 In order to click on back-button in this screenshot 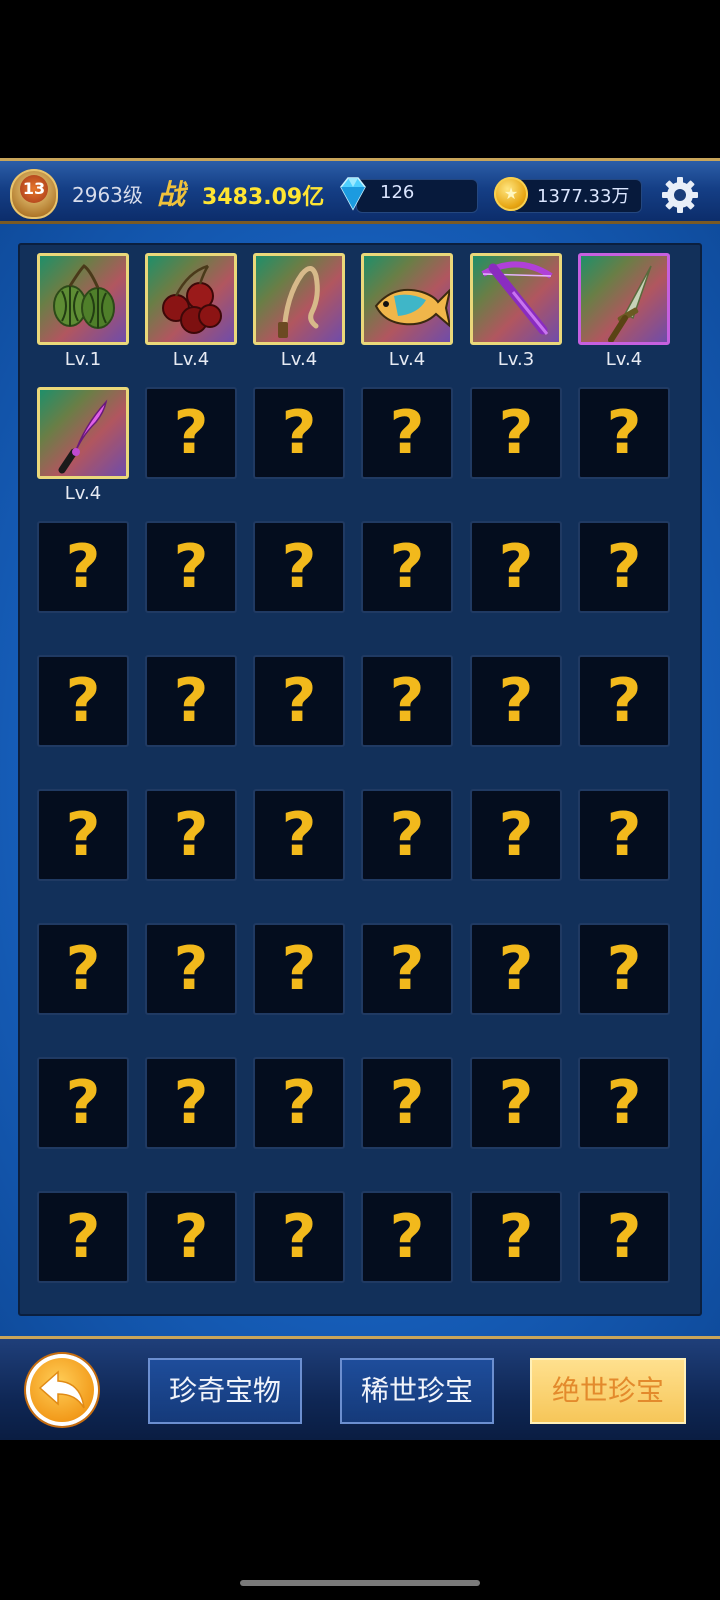, I will do `click(62, 1390)`.